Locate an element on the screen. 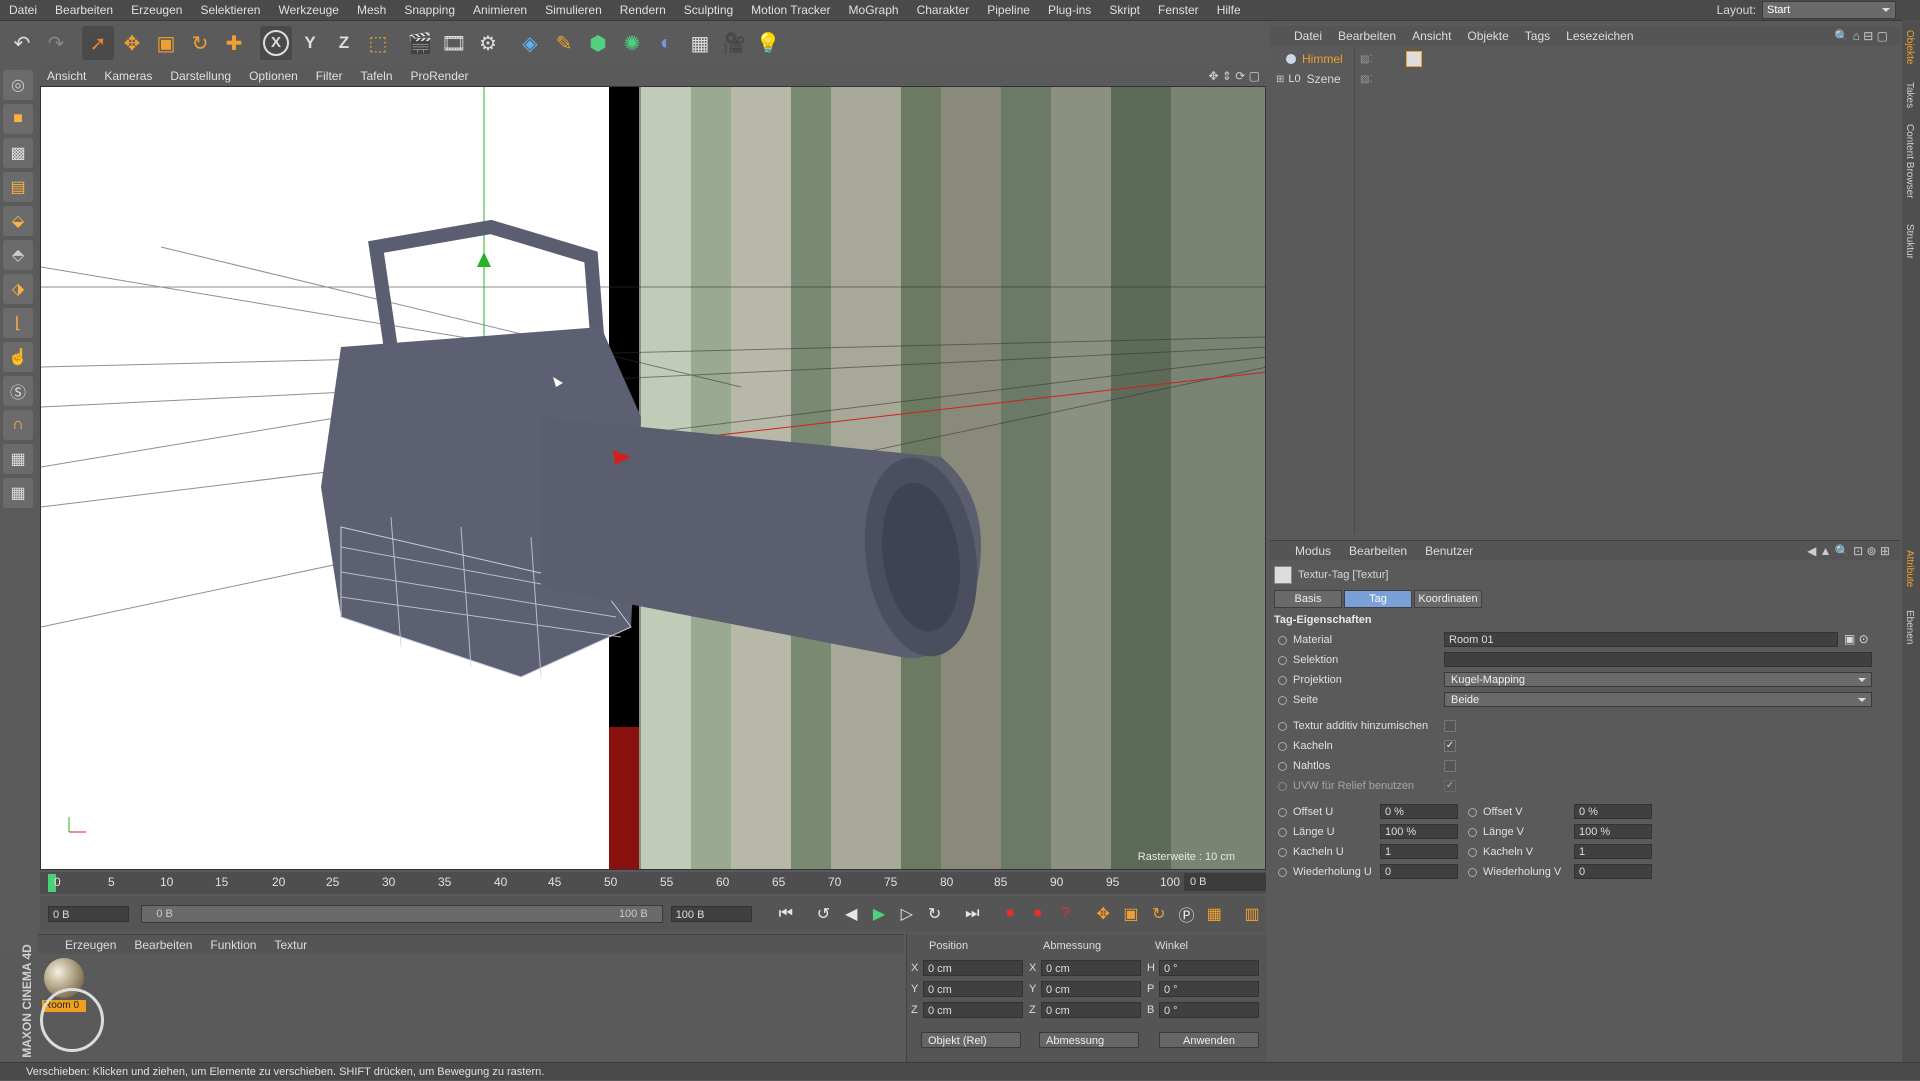 This screenshot has width=1920, height=1081. offset-v-field: 0 % is located at coordinates (1613, 811).